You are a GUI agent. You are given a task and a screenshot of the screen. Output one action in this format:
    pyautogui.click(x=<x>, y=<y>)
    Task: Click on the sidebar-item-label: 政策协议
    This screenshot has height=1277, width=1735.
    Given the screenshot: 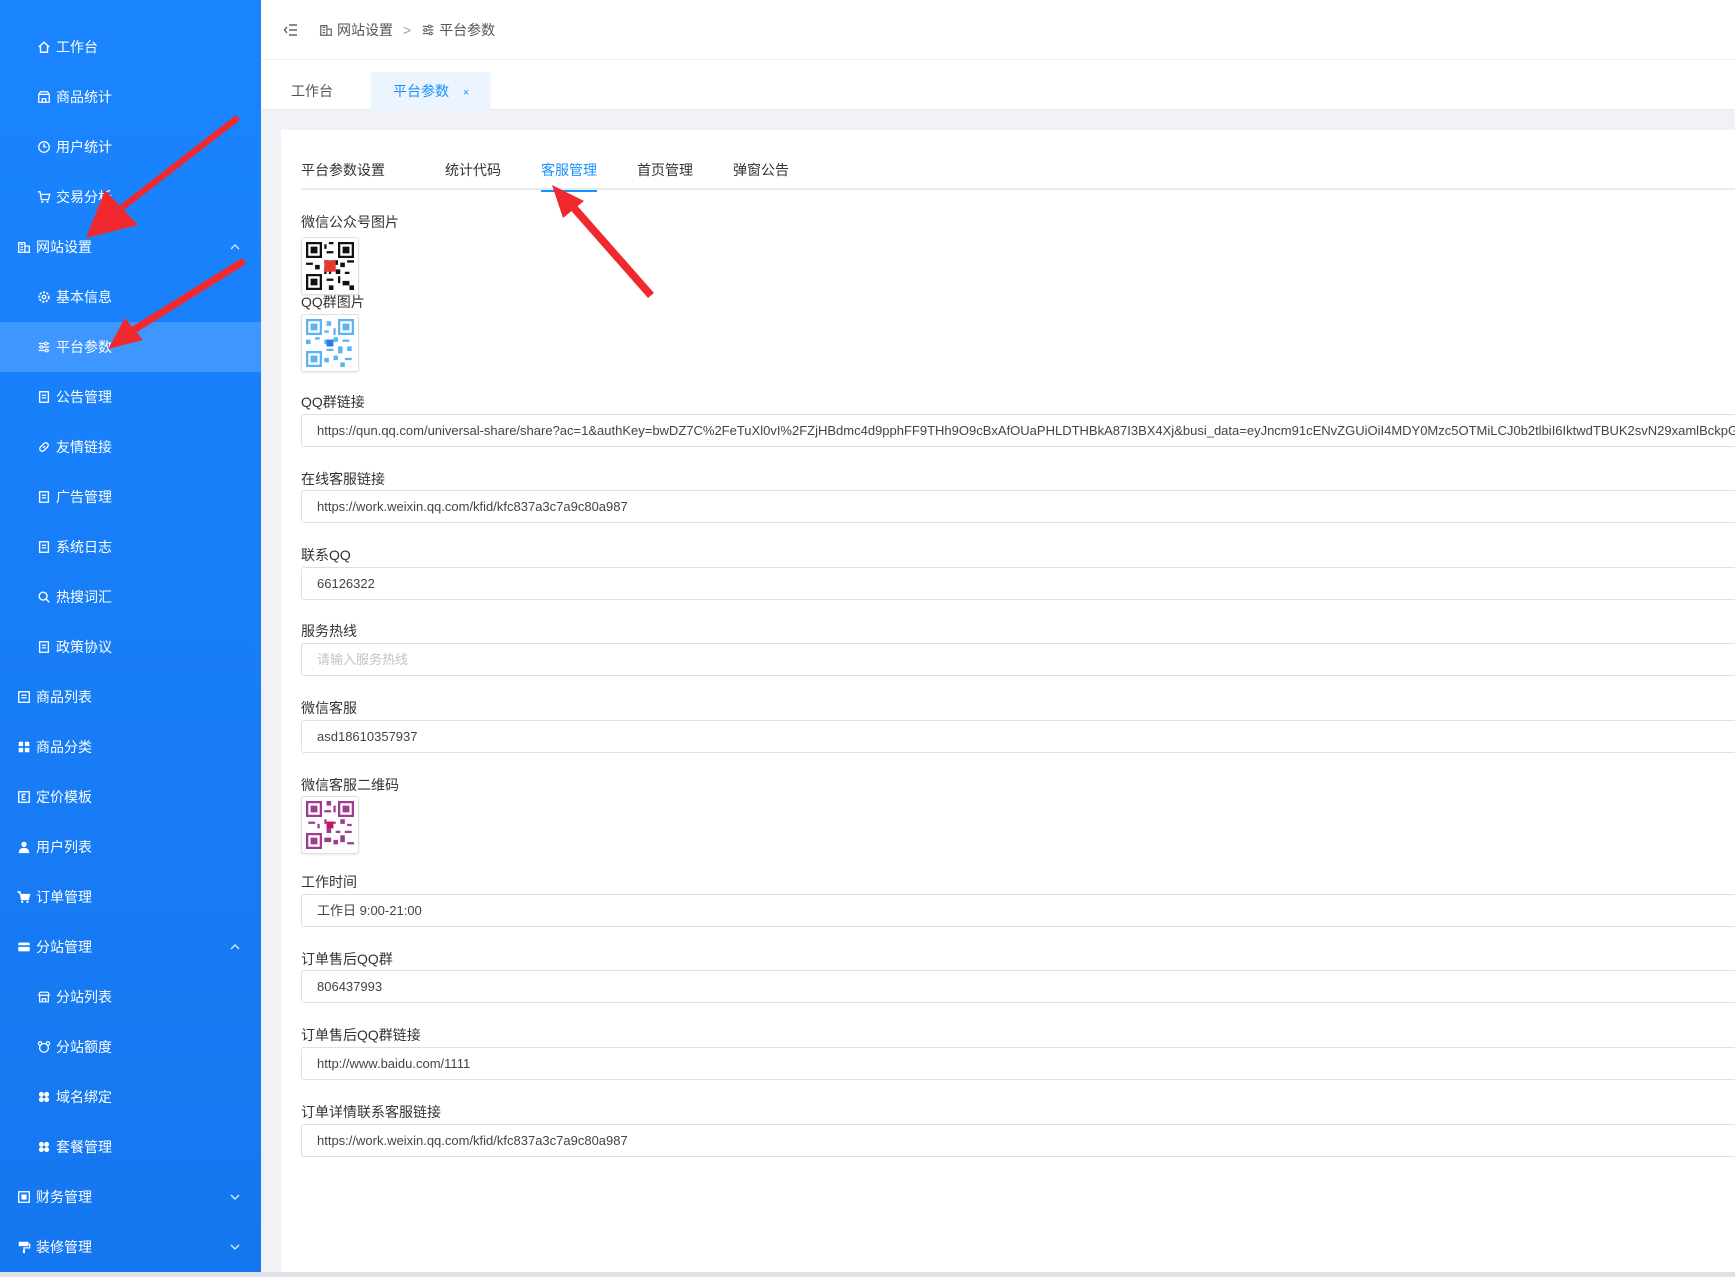 What is the action you would take?
    pyautogui.click(x=84, y=647)
    